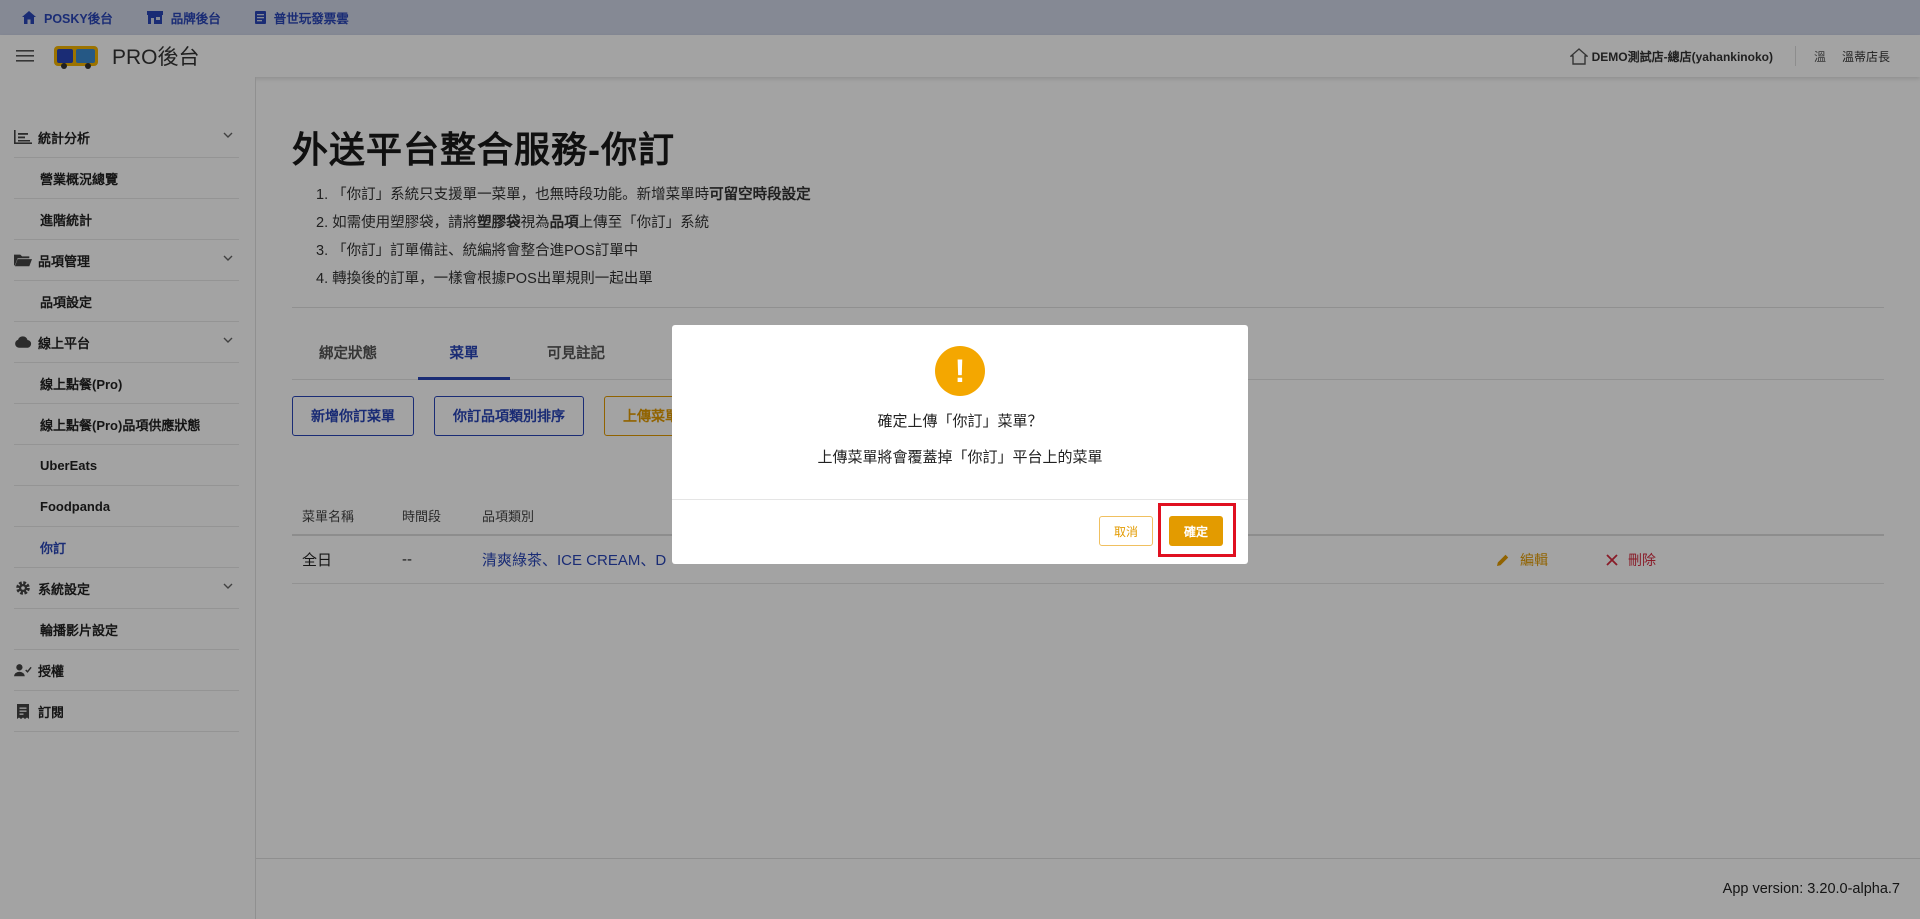 This screenshot has width=1920, height=919. I want to click on dialog-divider, so click(960, 499).